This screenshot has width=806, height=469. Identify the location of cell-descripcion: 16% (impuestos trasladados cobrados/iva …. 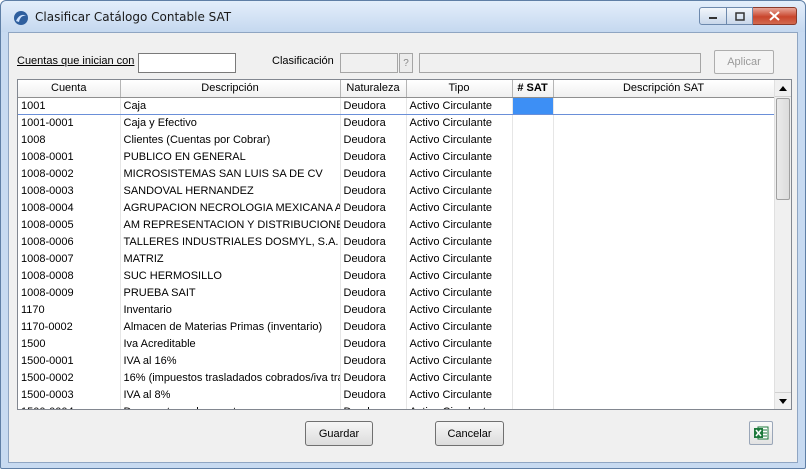
(230, 377).